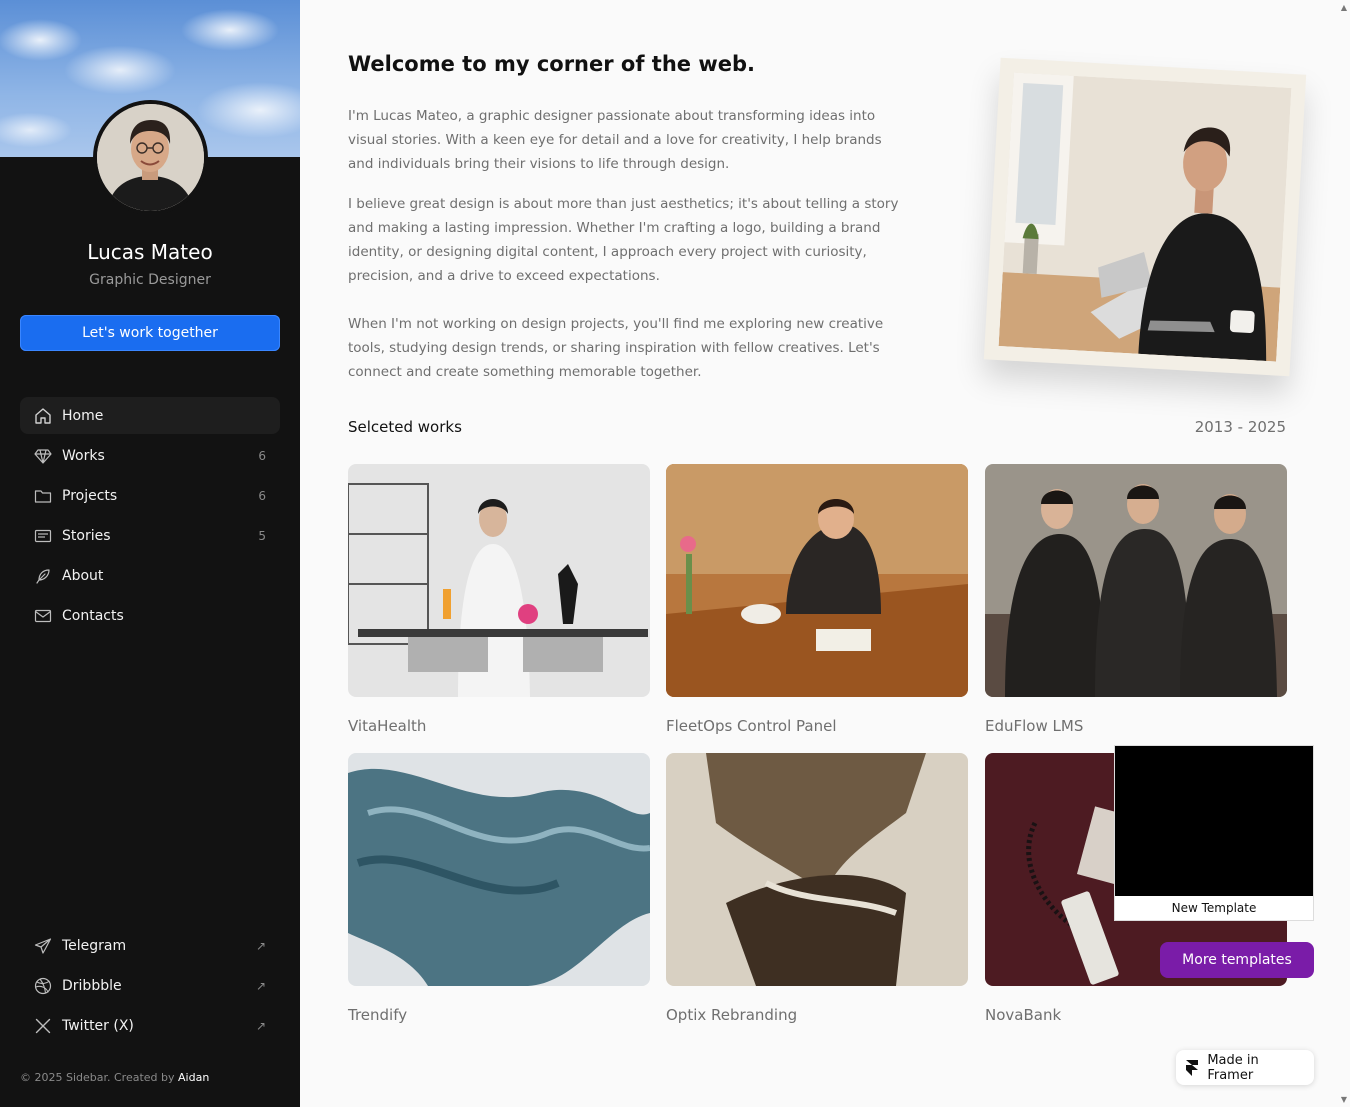  Describe the element at coordinates (150, 157) in the screenshot. I see `avatar` at that location.